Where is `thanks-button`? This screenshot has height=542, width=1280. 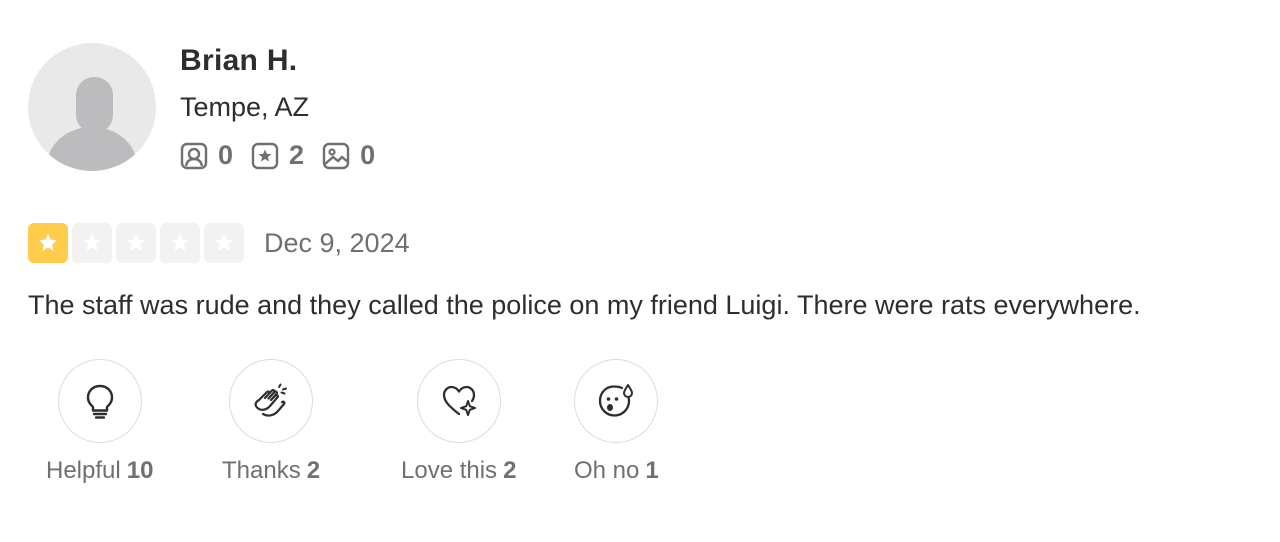
thanks-button is located at coordinates (271, 401).